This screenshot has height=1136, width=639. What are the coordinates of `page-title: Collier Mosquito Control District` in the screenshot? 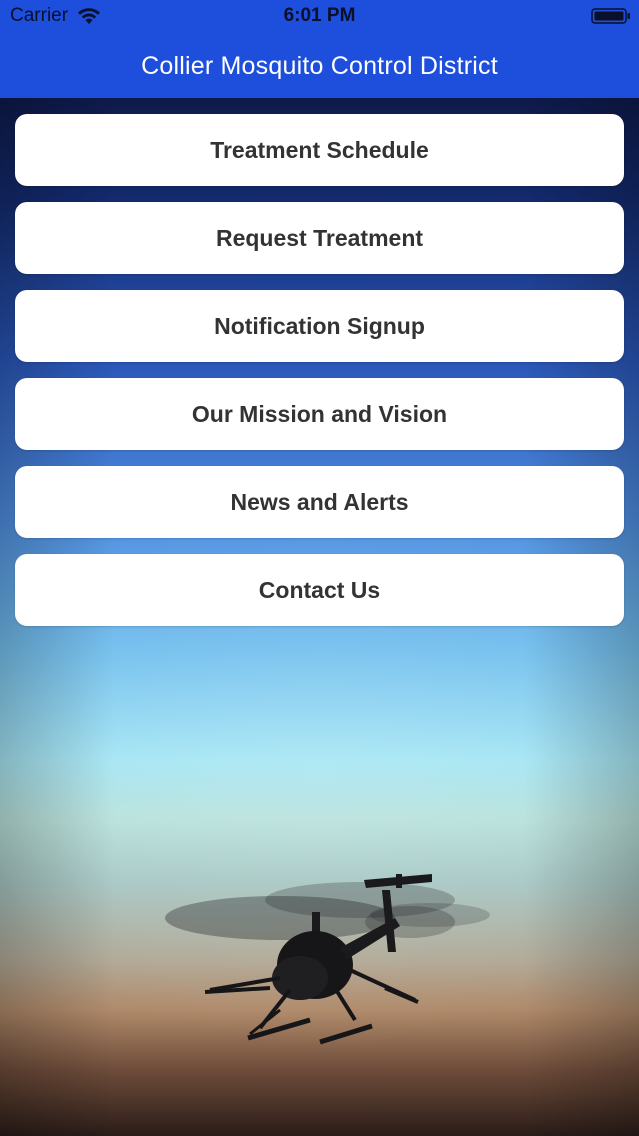 It's located at (319, 65).